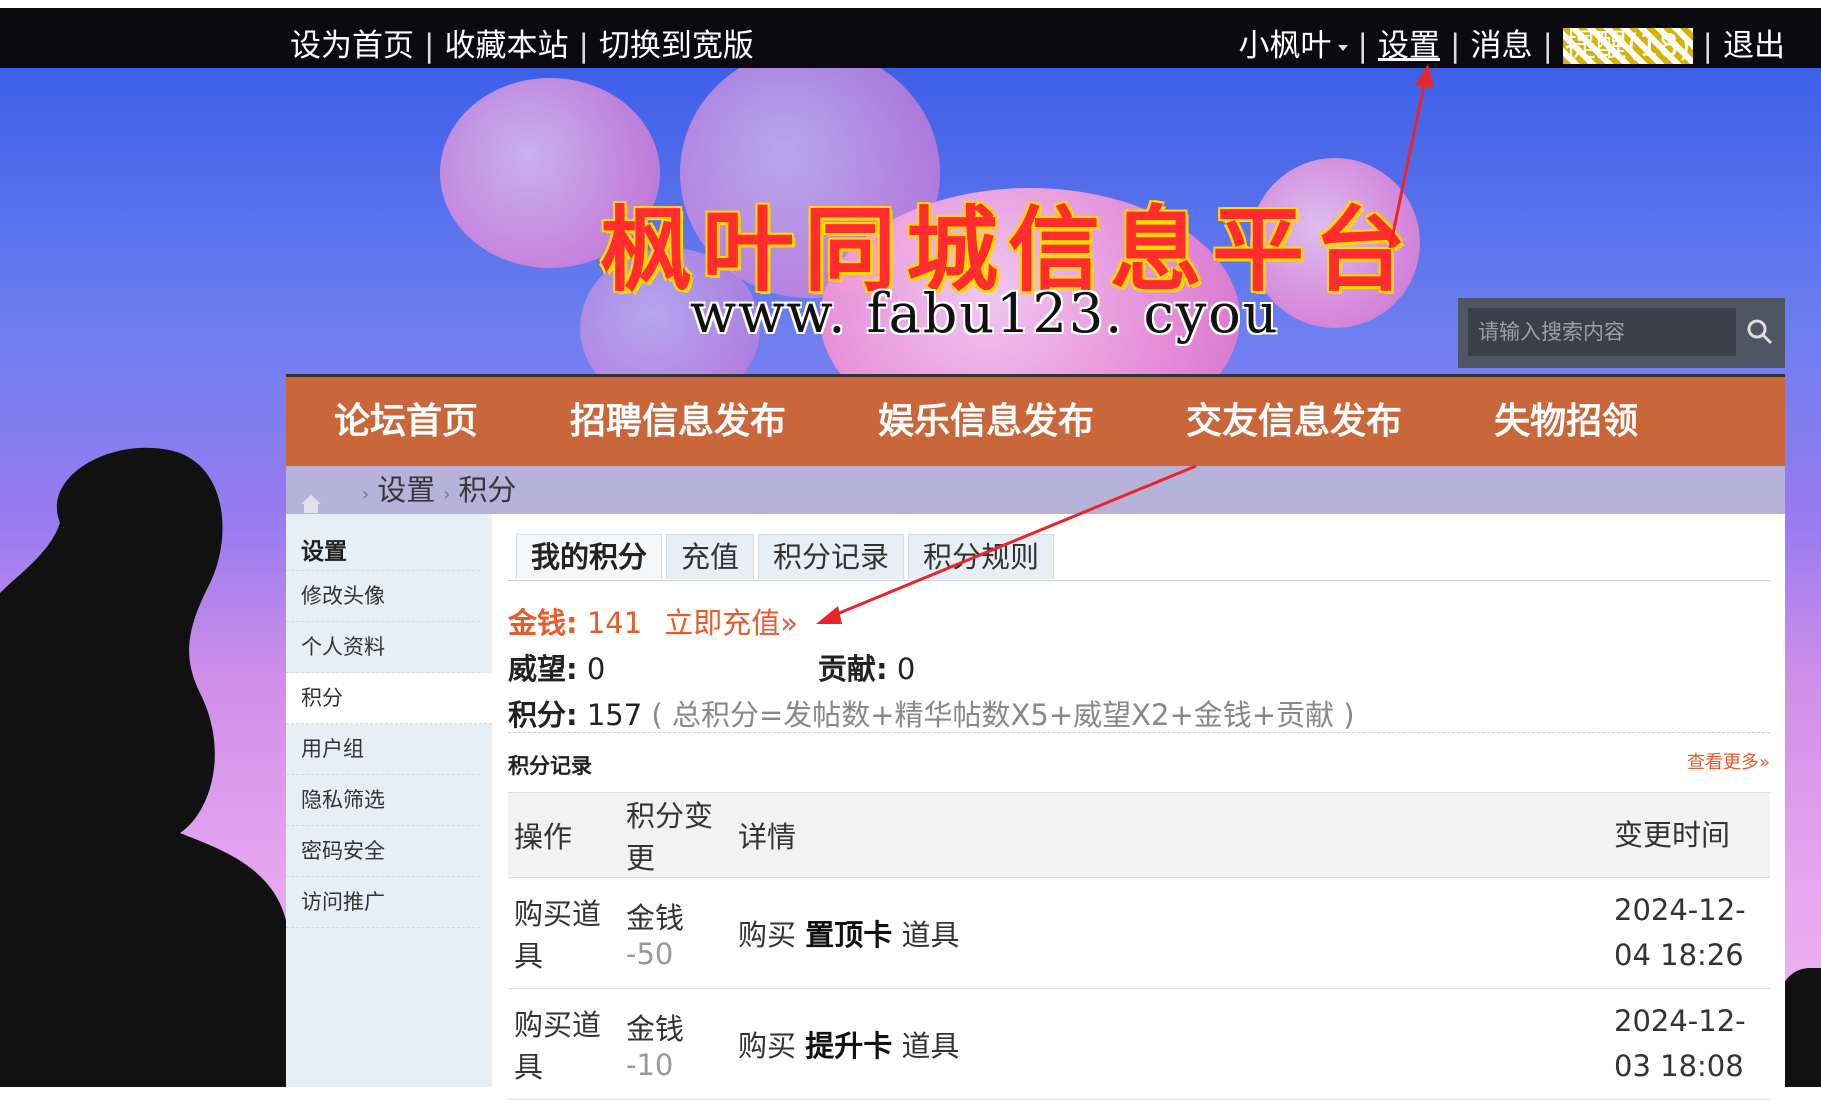  What do you see at coordinates (352, 46) in the screenshot?
I see `set-homepage-link: 设为首页` at bounding box center [352, 46].